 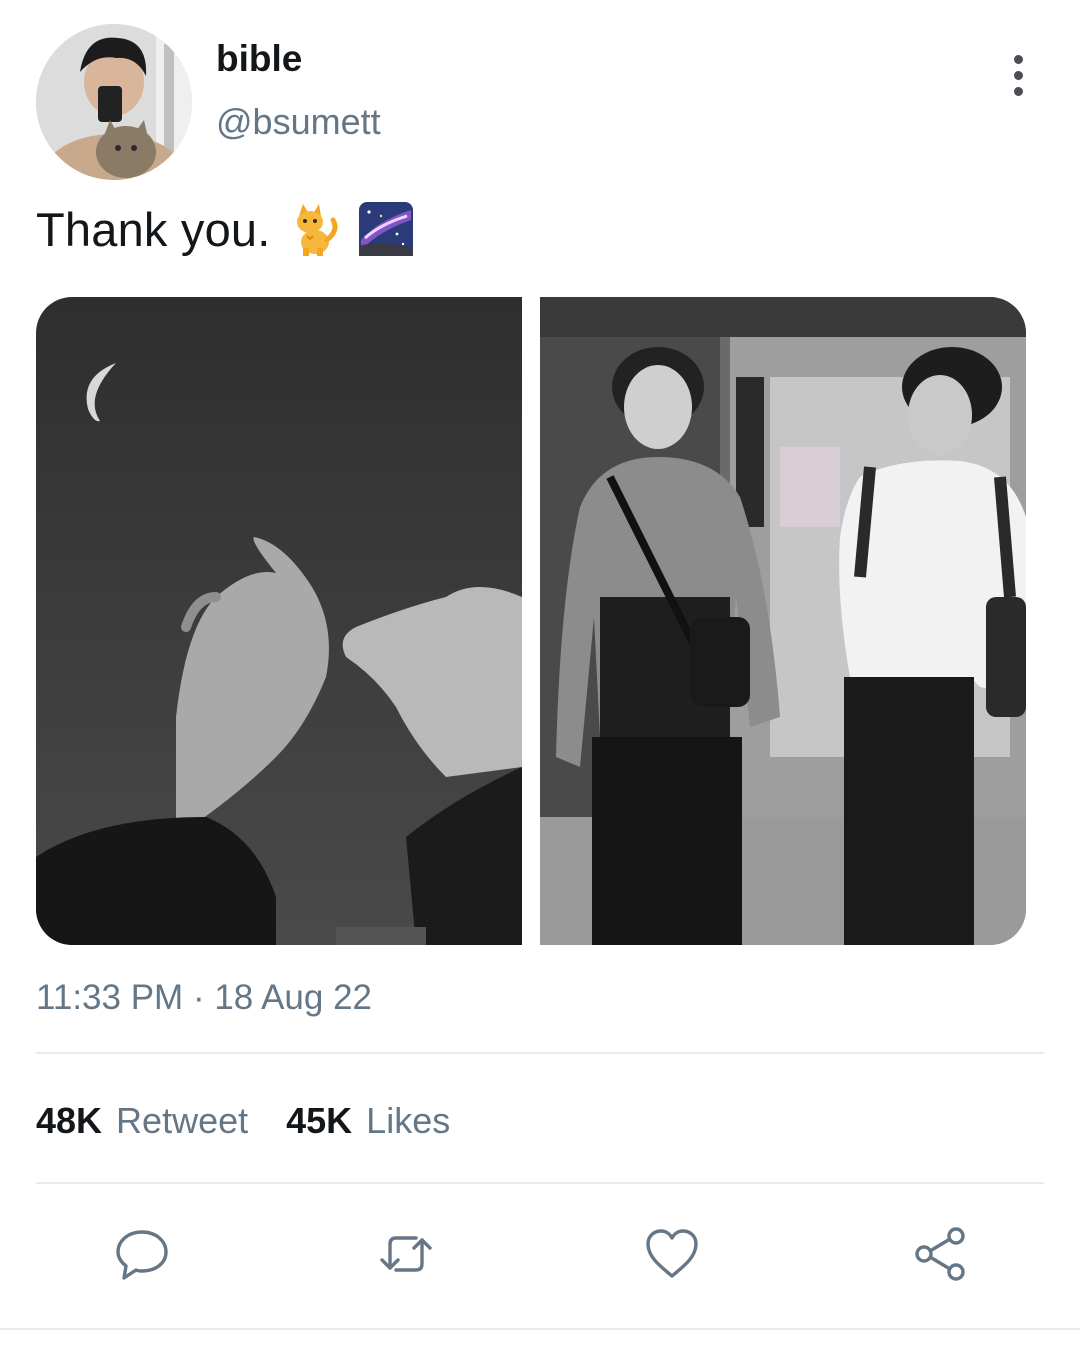 I want to click on tweet-text-row: Thank you., so click(x=225, y=229).